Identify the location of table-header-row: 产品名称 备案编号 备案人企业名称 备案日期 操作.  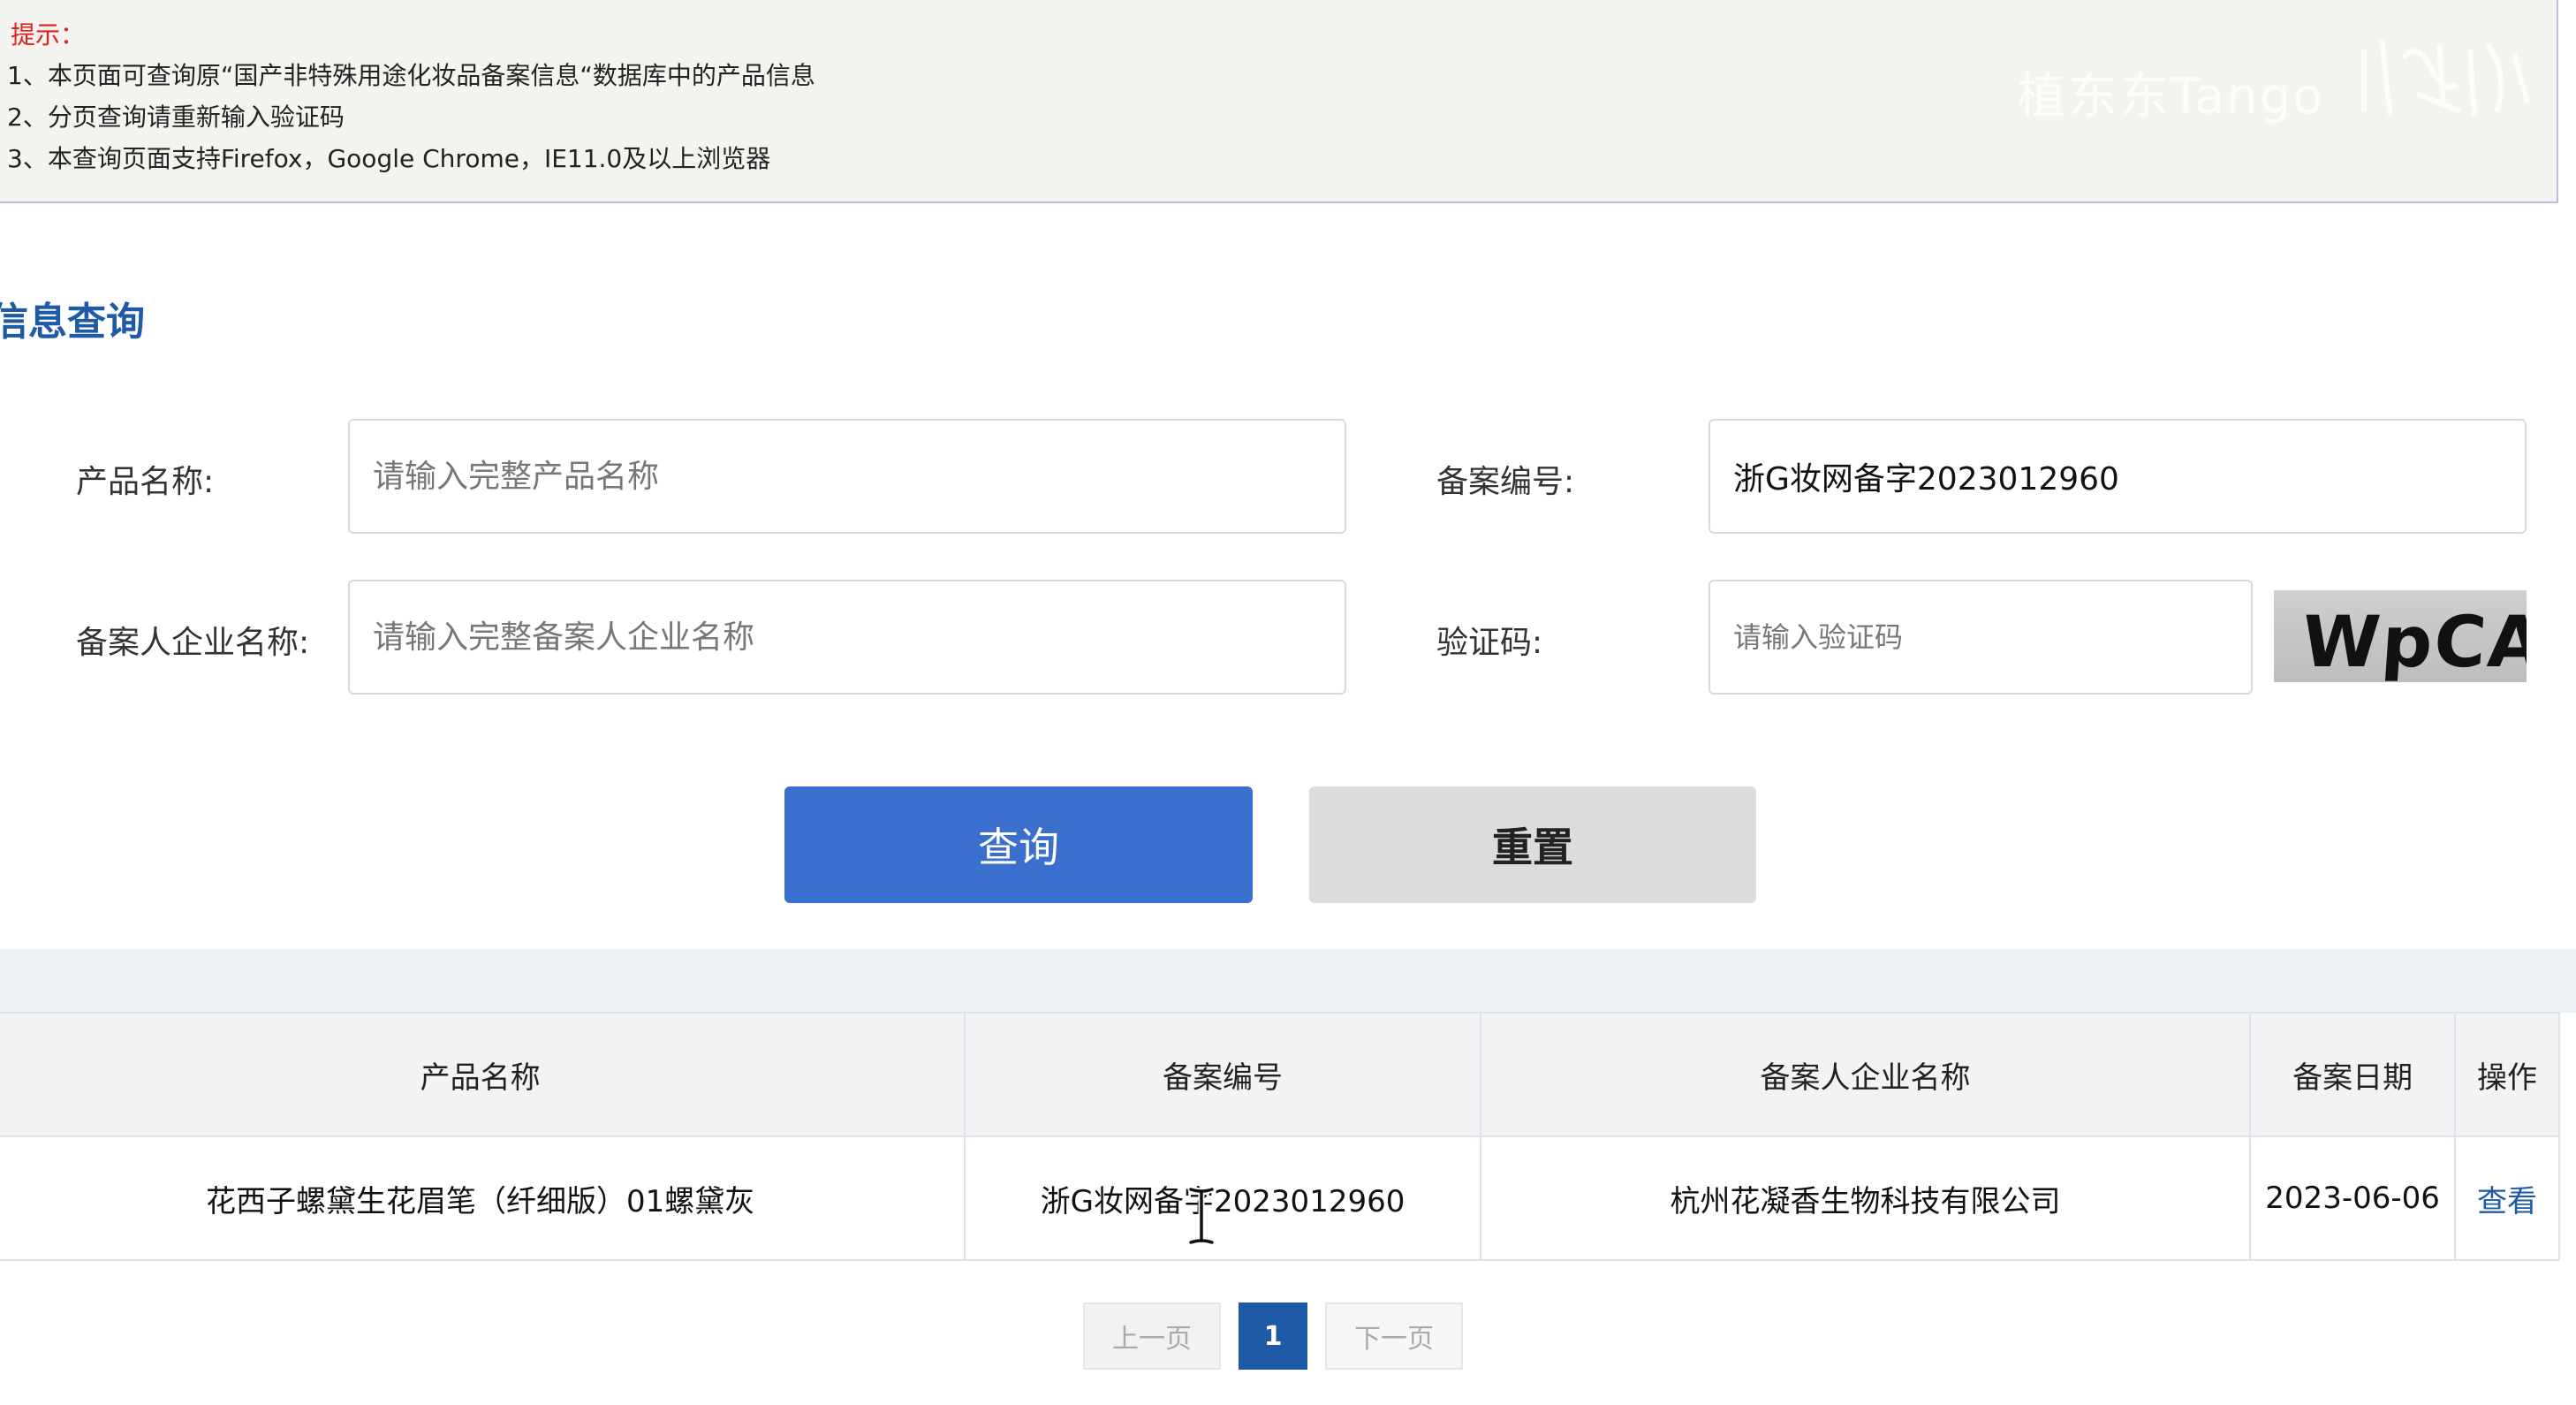
(1280, 1074).